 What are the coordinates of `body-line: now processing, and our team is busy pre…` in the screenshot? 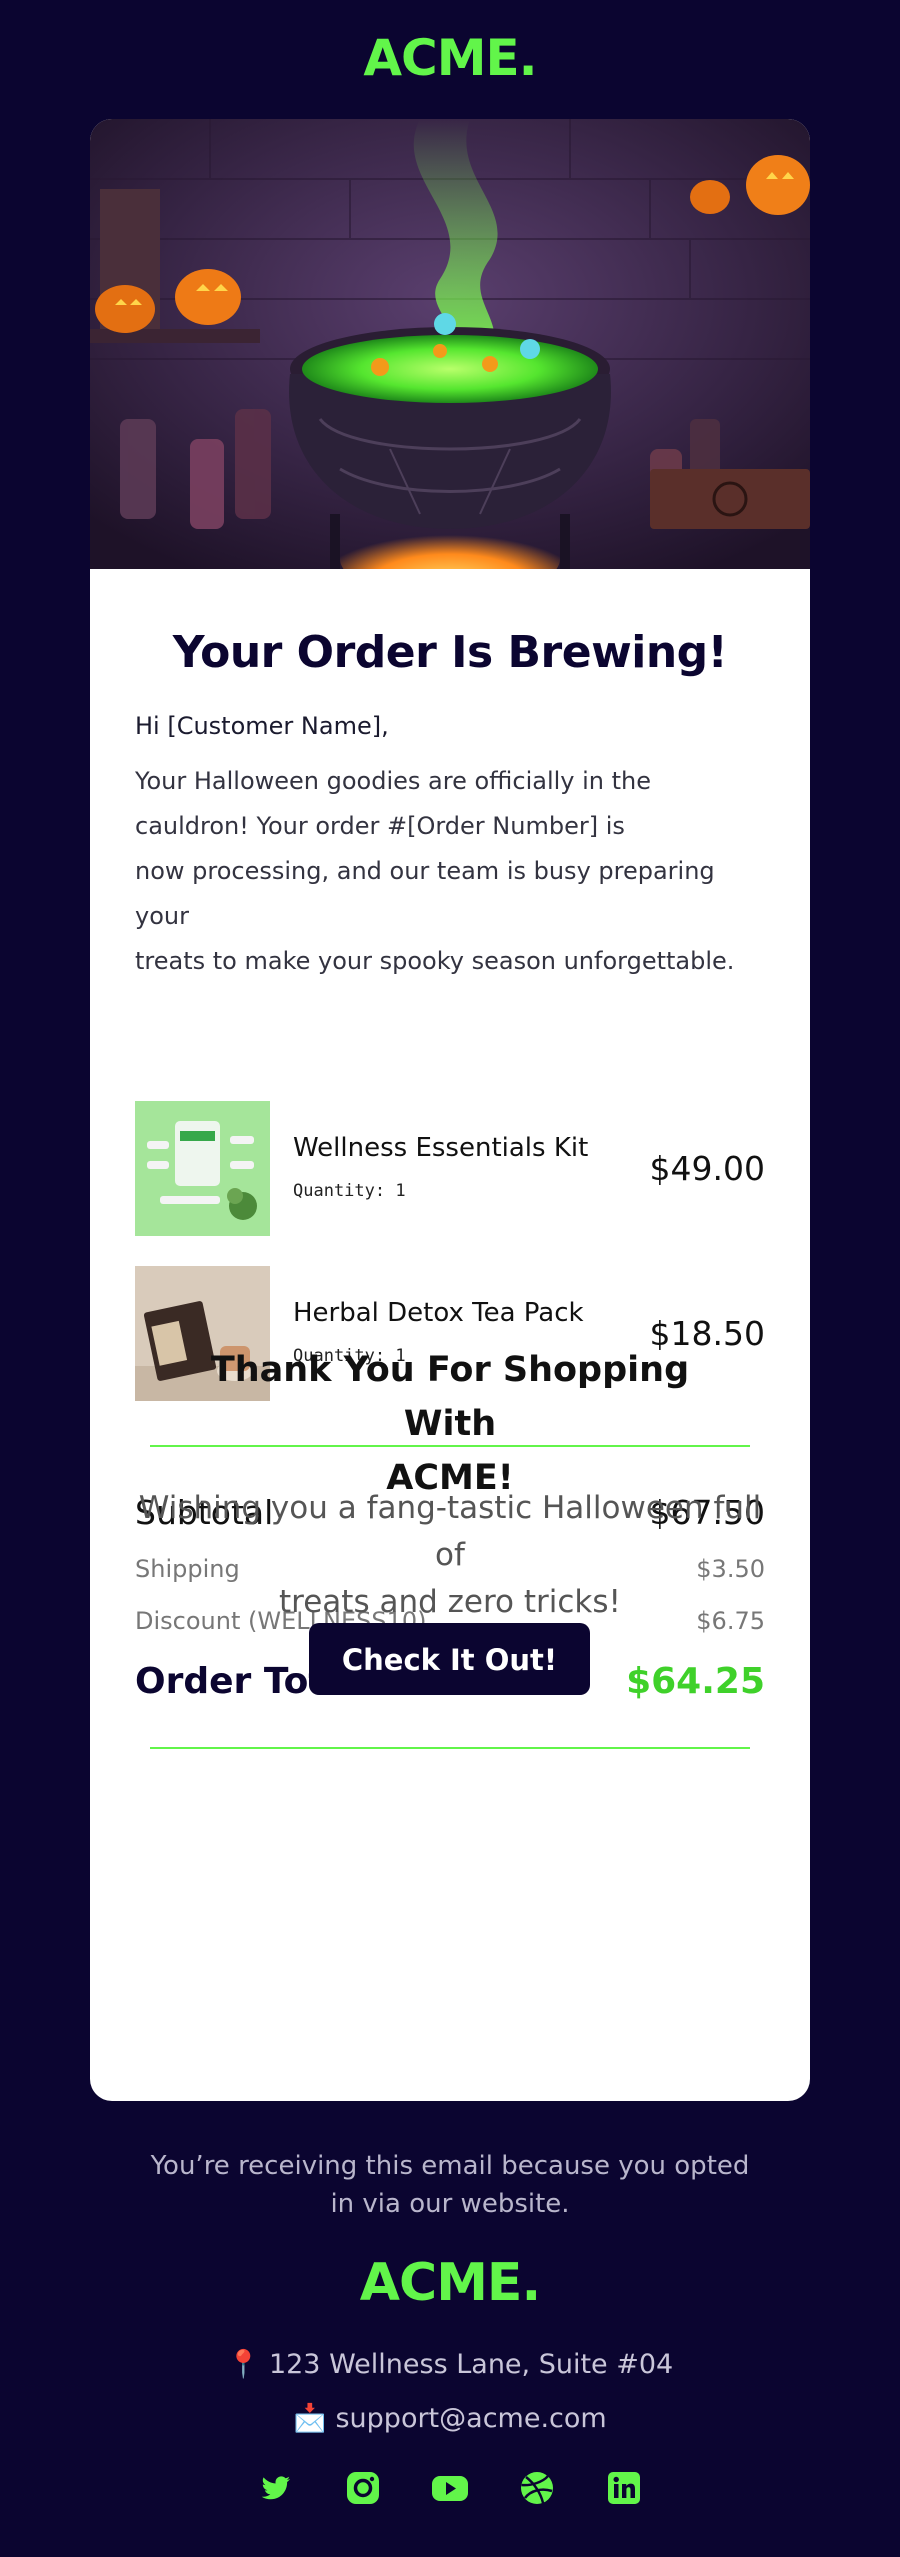 It's located at (425, 893).